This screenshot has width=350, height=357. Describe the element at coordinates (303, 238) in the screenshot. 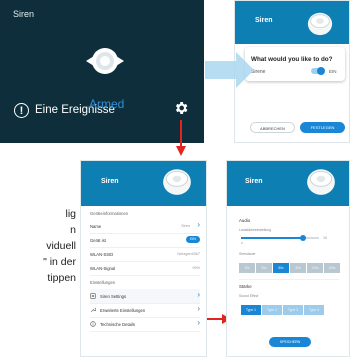

I see `volume-knob` at that location.